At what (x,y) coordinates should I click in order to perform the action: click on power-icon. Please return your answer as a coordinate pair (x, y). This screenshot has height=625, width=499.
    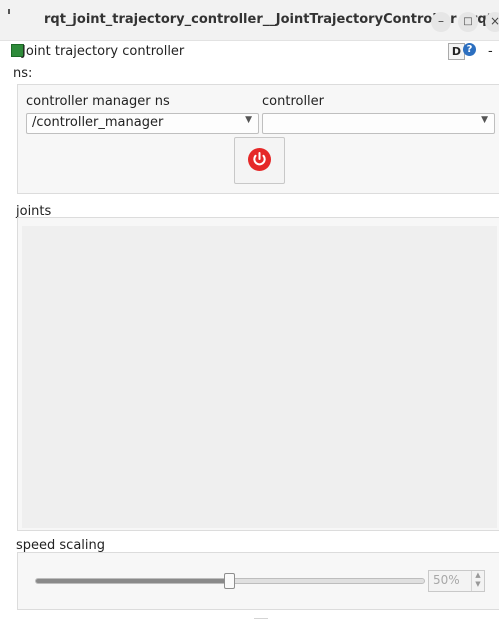
    Looking at the image, I should click on (259, 159).